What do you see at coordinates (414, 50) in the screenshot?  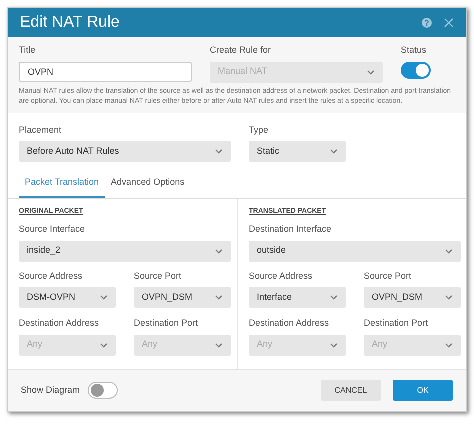 I see `field-label: Status` at bounding box center [414, 50].